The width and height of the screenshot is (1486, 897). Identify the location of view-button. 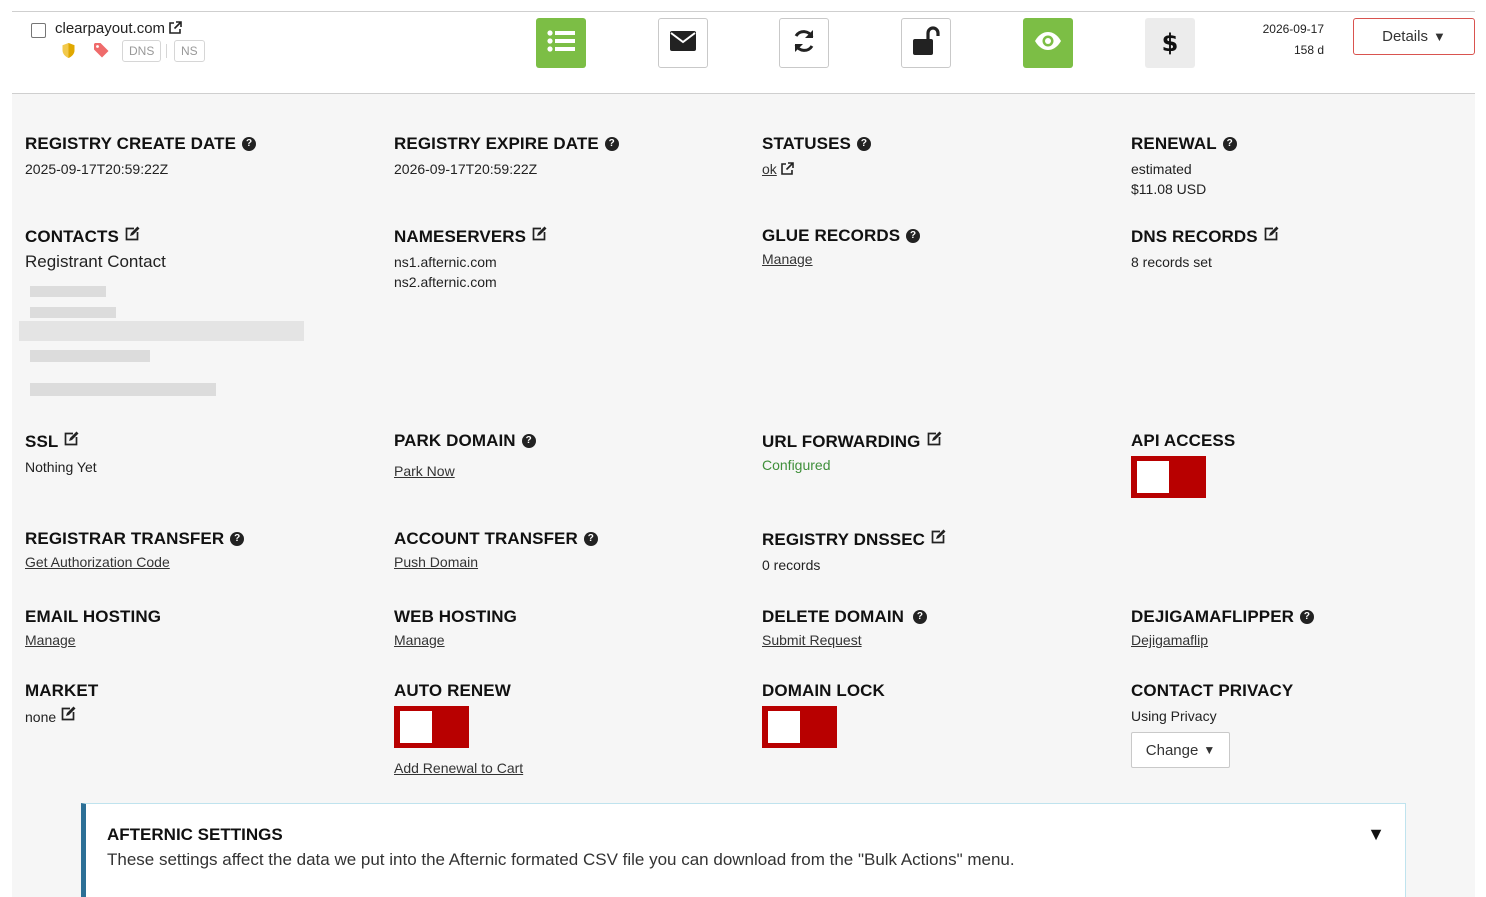
(1048, 43).